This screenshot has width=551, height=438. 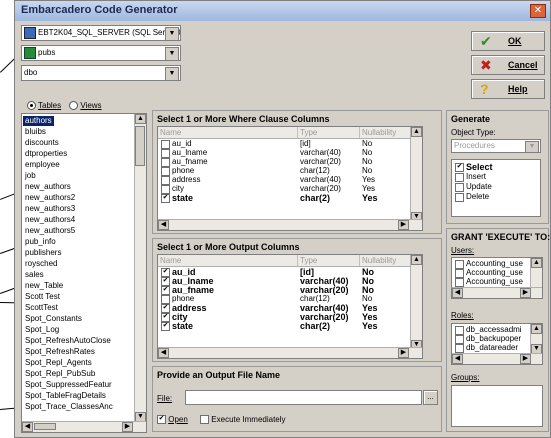 What do you see at coordinates (416, 174) in the screenshot?
I see `where-grid-scrollbar: ▲ ▼` at bounding box center [416, 174].